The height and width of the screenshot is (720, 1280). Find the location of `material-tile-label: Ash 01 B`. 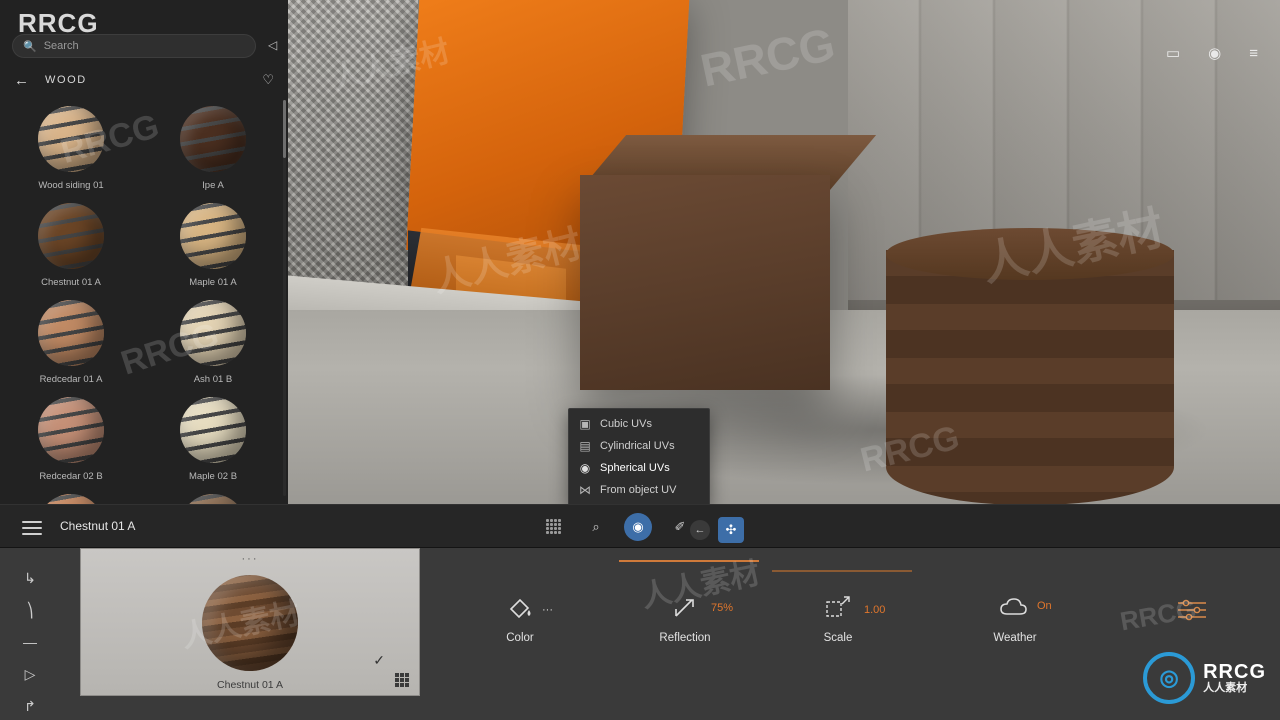

material-tile-label: Ash 01 B is located at coordinates (213, 379).